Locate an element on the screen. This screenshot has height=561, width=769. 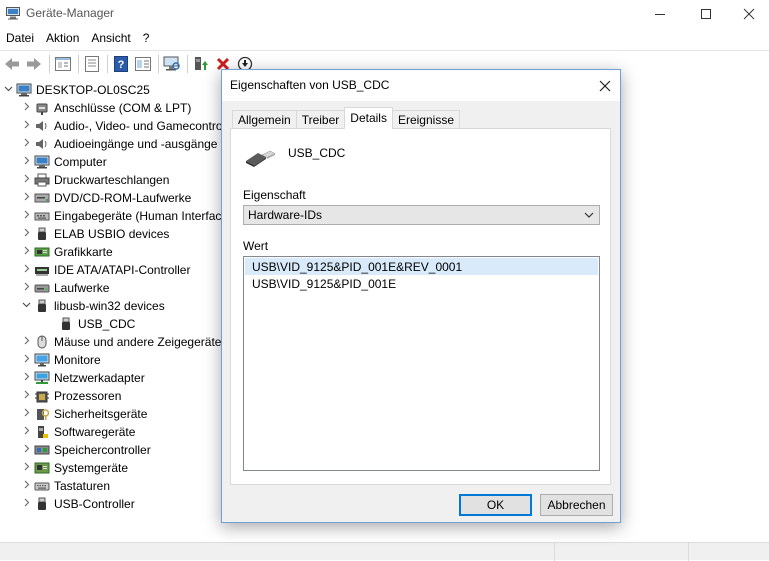
tree-item-monitore: Monitore is located at coordinates (60, 360).